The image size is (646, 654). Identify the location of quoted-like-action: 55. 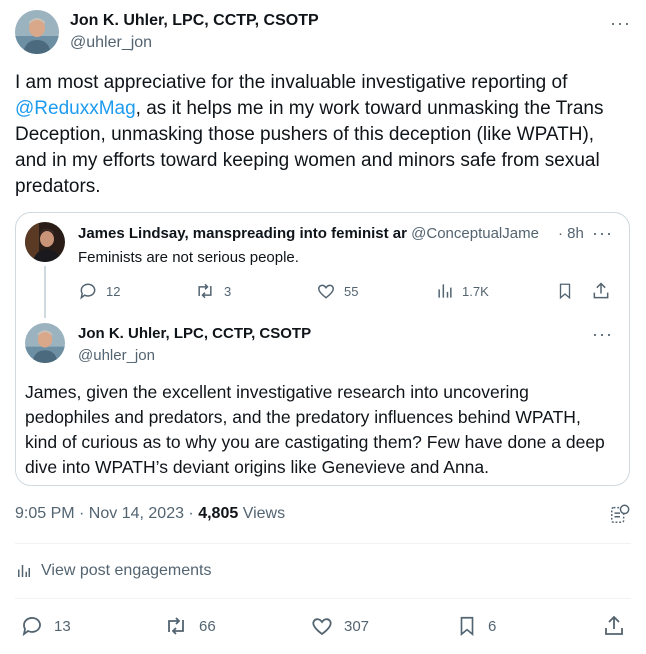
(337, 291).